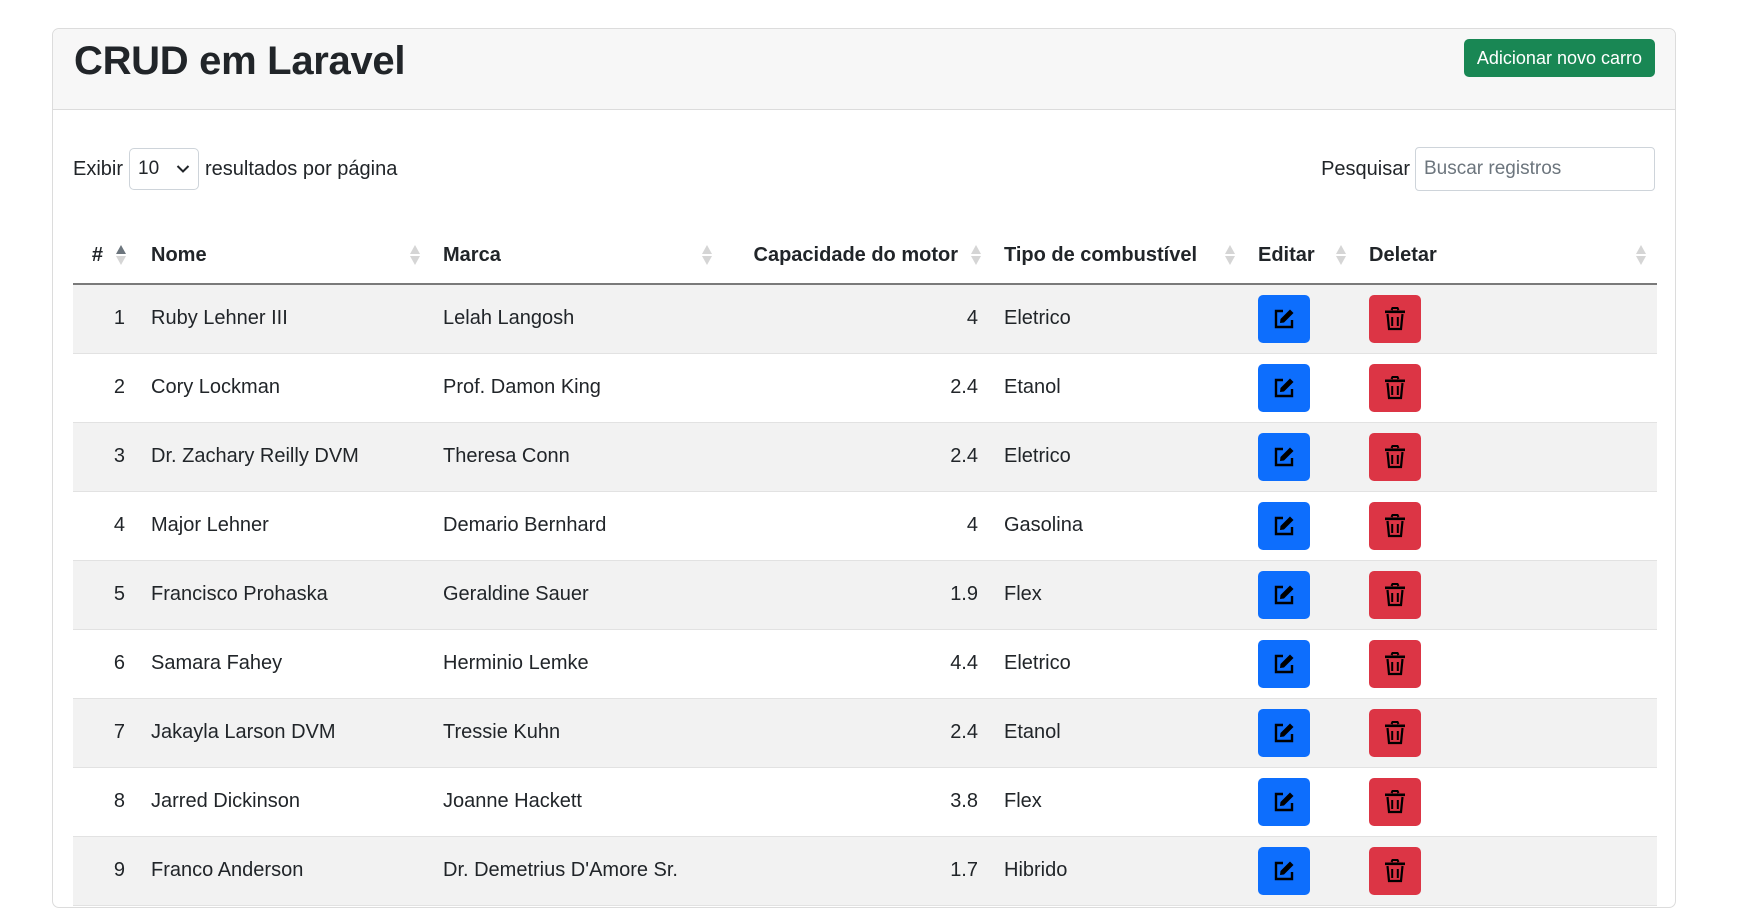  What do you see at coordinates (1507, 256) in the screenshot?
I see `col-delete-header: Deletar` at bounding box center [1507, 256].